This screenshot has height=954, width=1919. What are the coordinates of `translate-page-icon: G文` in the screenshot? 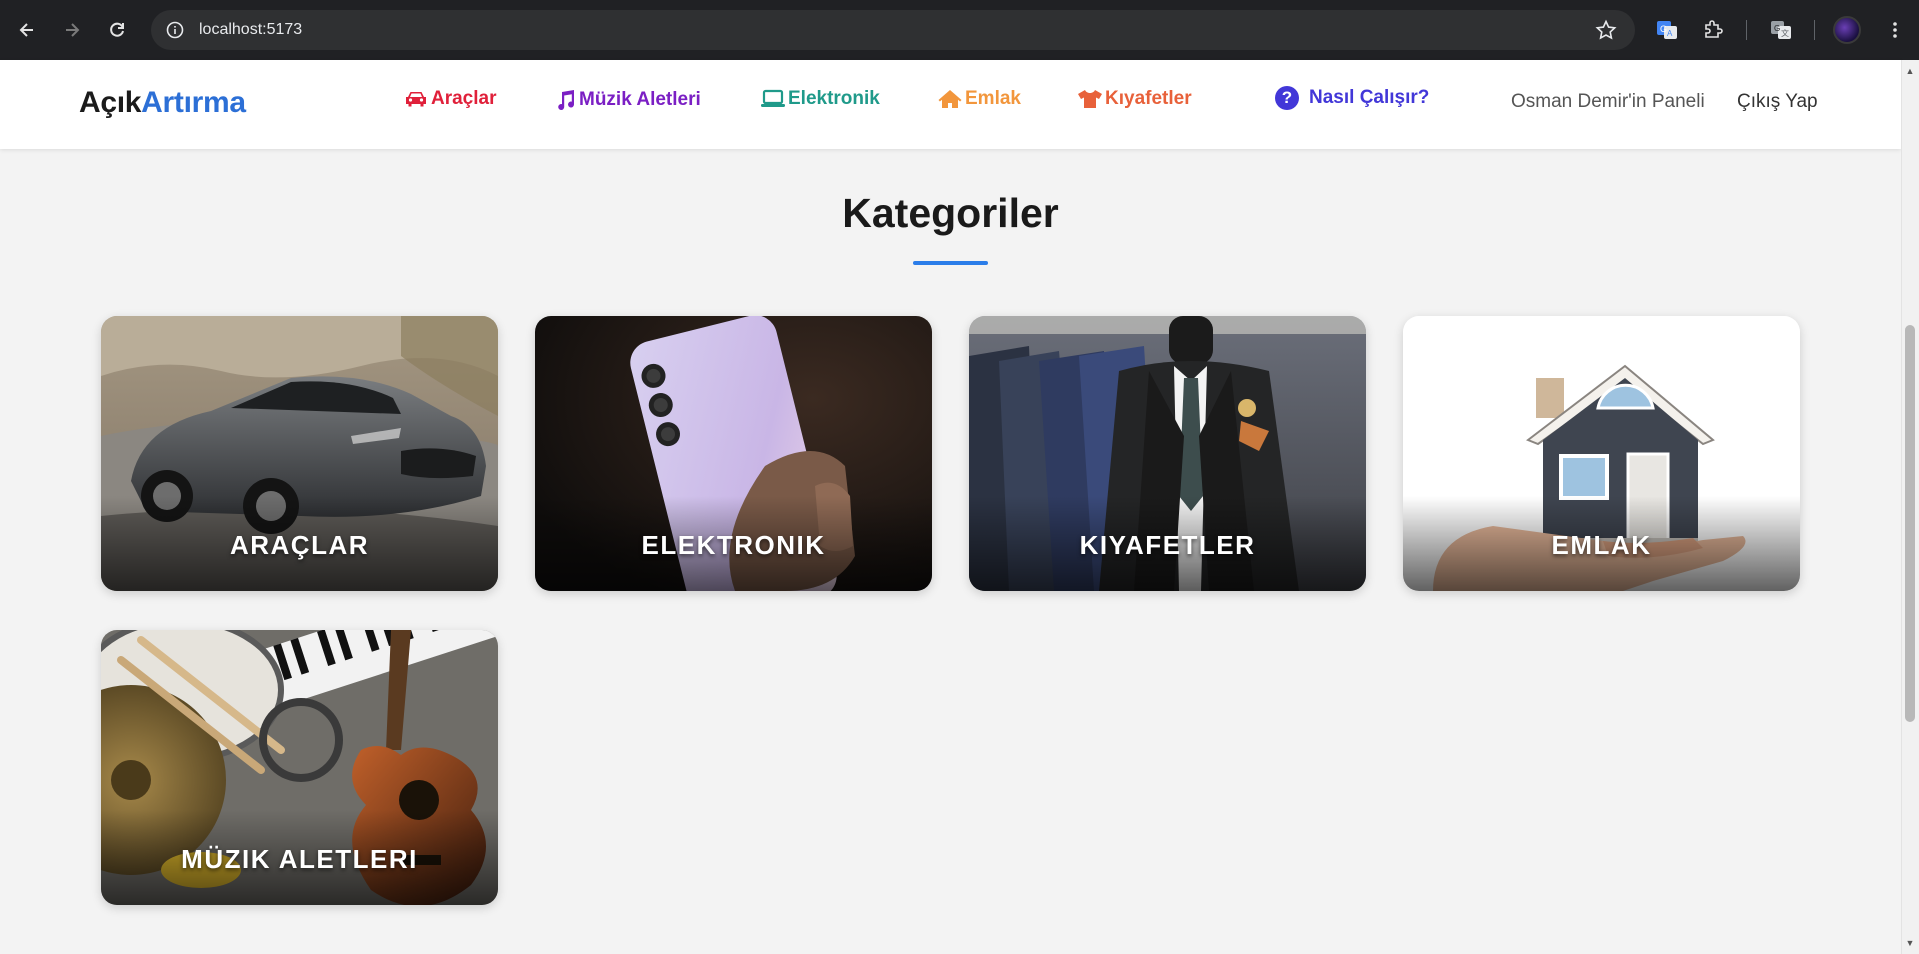 It's located at (1781, 30).